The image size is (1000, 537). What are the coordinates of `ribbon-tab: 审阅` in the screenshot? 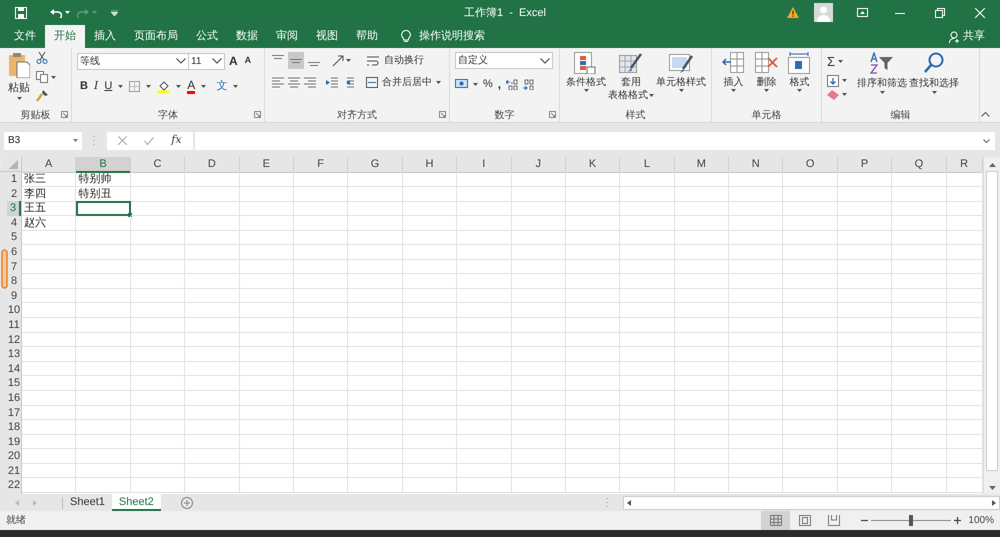 It's located at (287, 36).